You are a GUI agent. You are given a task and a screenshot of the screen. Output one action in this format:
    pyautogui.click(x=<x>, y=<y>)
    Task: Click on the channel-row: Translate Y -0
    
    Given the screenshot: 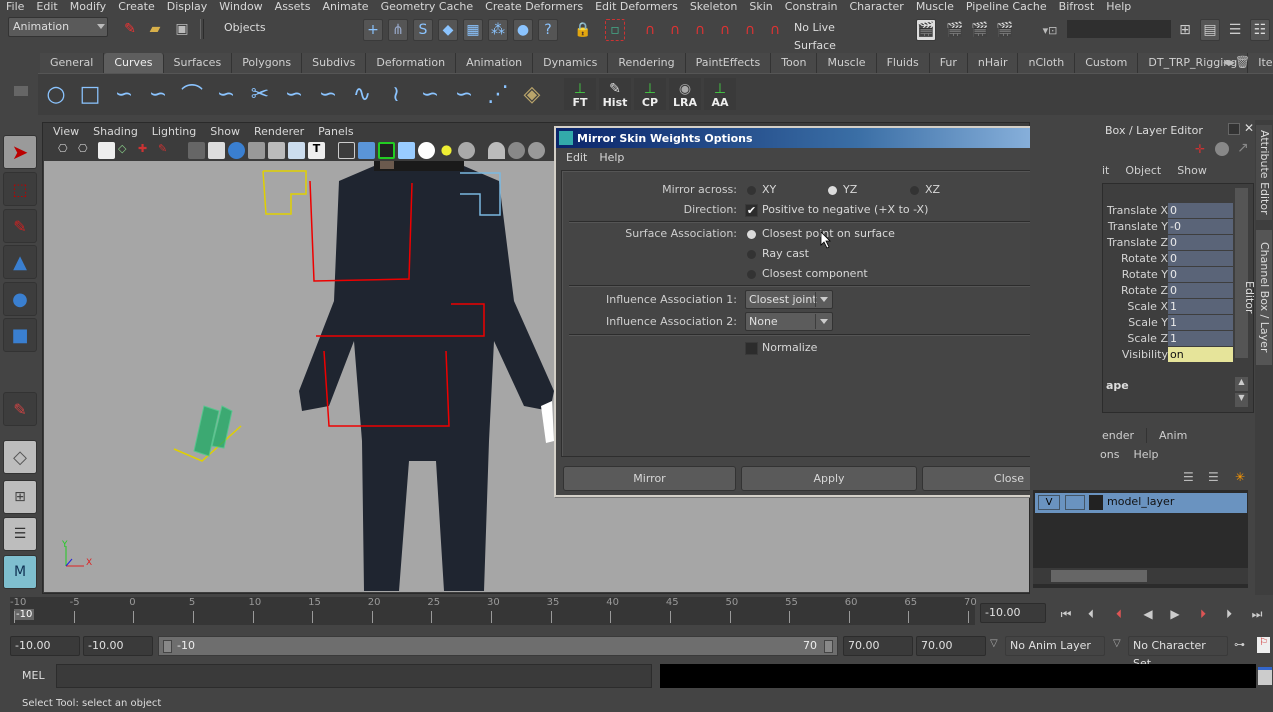 What is the action you would take?
    pyautogui.click(x=1132, y=227)
    